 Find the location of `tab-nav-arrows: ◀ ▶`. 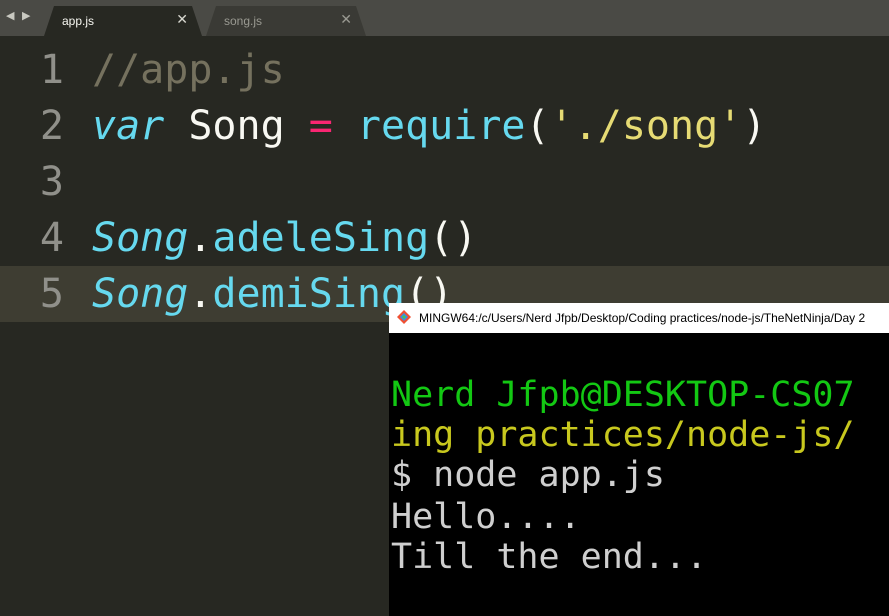

tab-nav-arrows: ◀ ▶ is located at coordinates (19, 15).